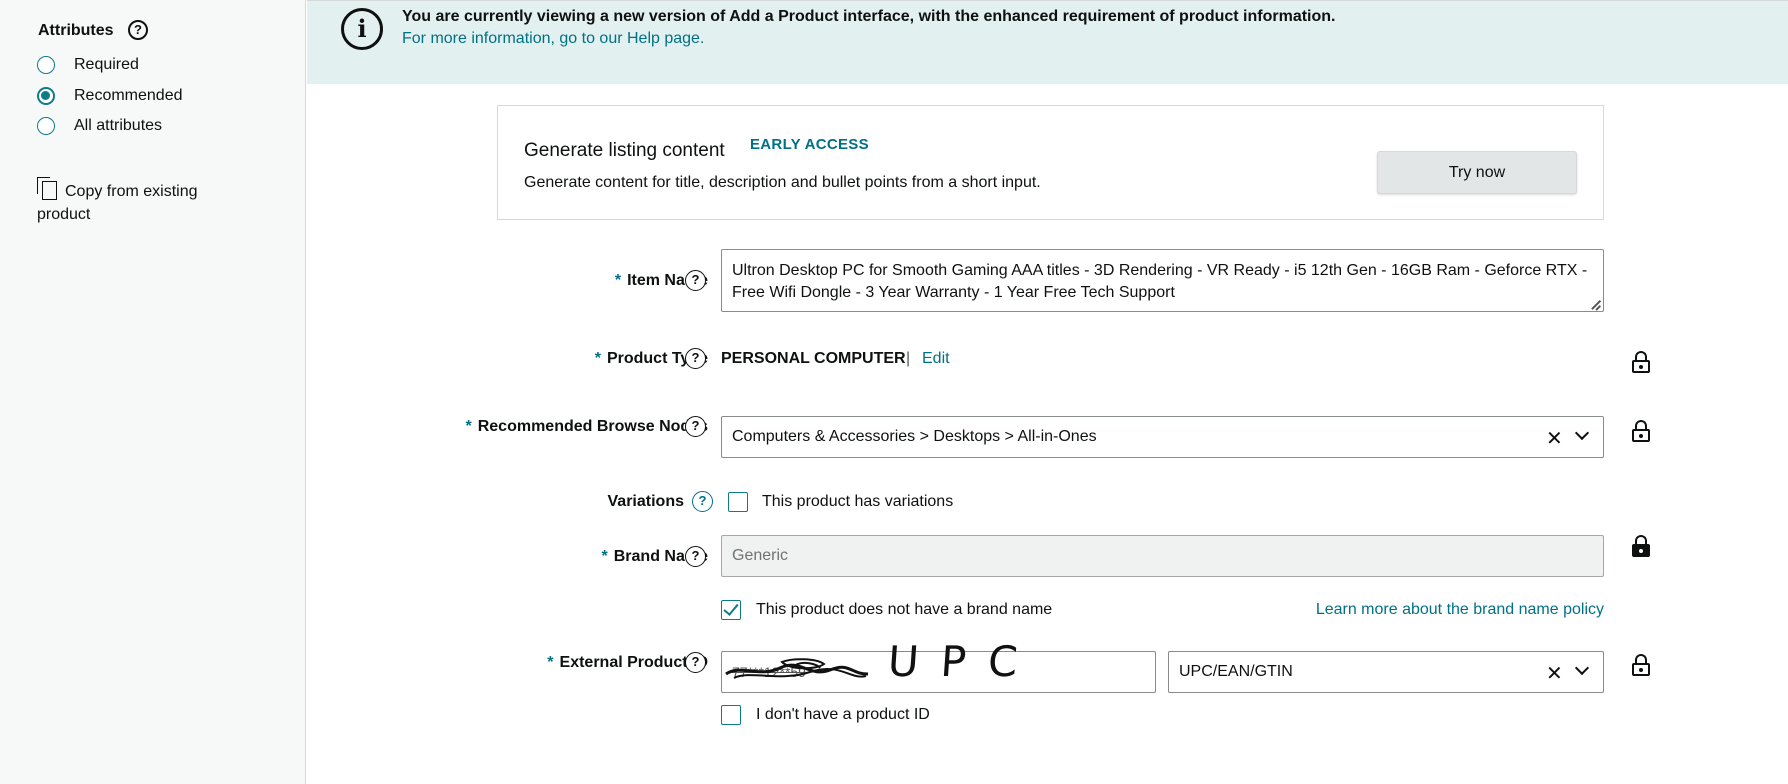  What do you see at coordinates (106, 64) in the screenshot?
I see `radio-label: Required` at bounding box center [106, 64].